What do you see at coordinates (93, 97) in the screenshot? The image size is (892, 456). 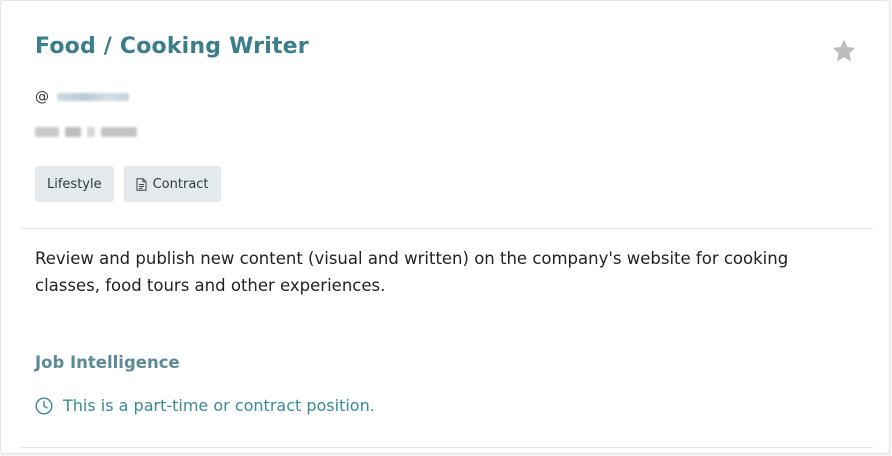 I see `redacted-handle` at bounding box center [93, 97].